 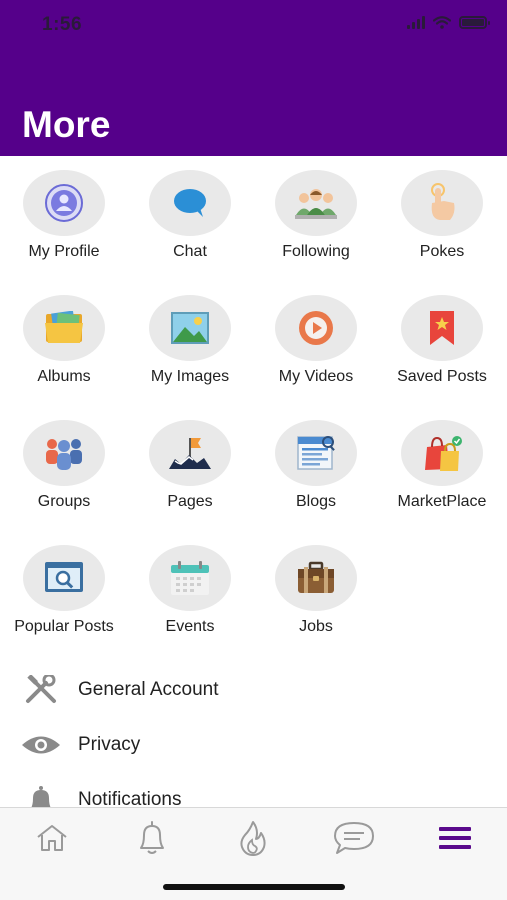 I want to click on tab-more, so click(x=455, y=838).